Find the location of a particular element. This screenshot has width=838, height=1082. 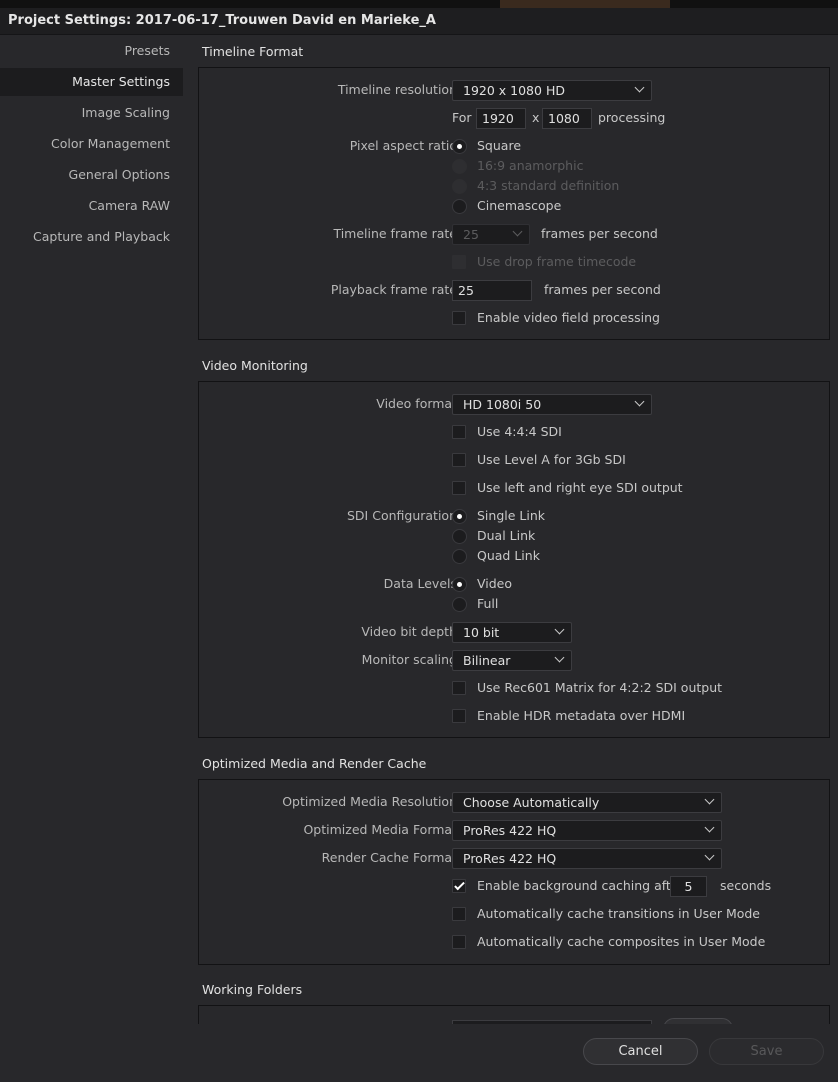

optimized-media-resolution-dropdown: Choose Automatically is located at coordinates (587, 802).